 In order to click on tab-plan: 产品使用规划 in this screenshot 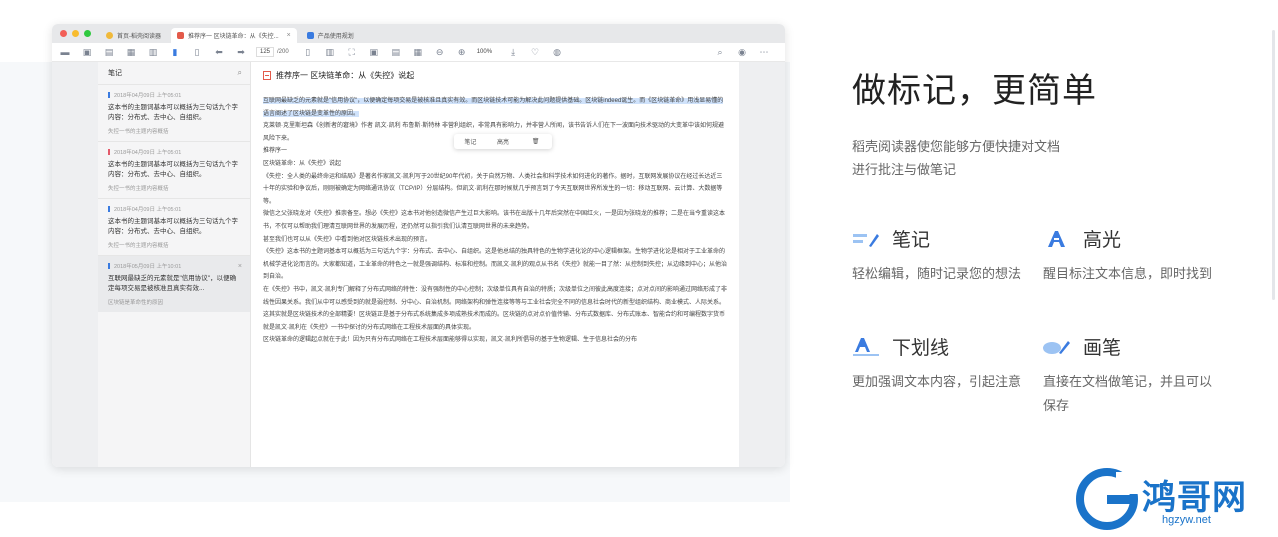, I will do `click(330, 35)`.